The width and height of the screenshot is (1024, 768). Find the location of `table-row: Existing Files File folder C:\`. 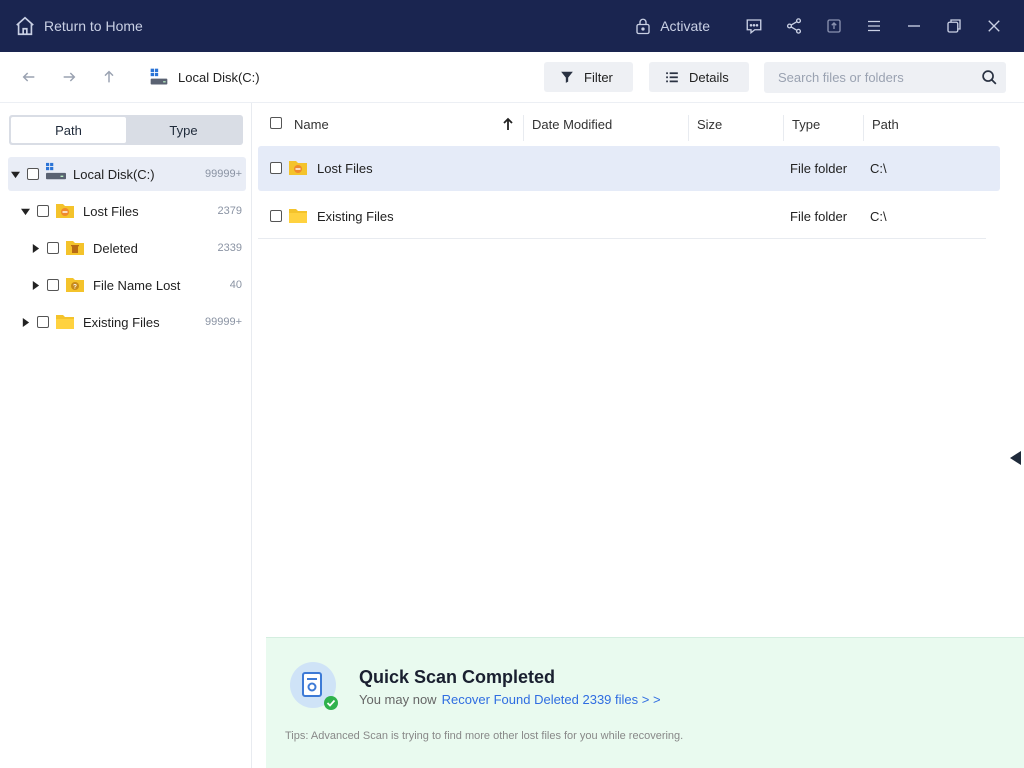

table-row: Existing Files File folder C:\ is located at coordinates (622, 216).